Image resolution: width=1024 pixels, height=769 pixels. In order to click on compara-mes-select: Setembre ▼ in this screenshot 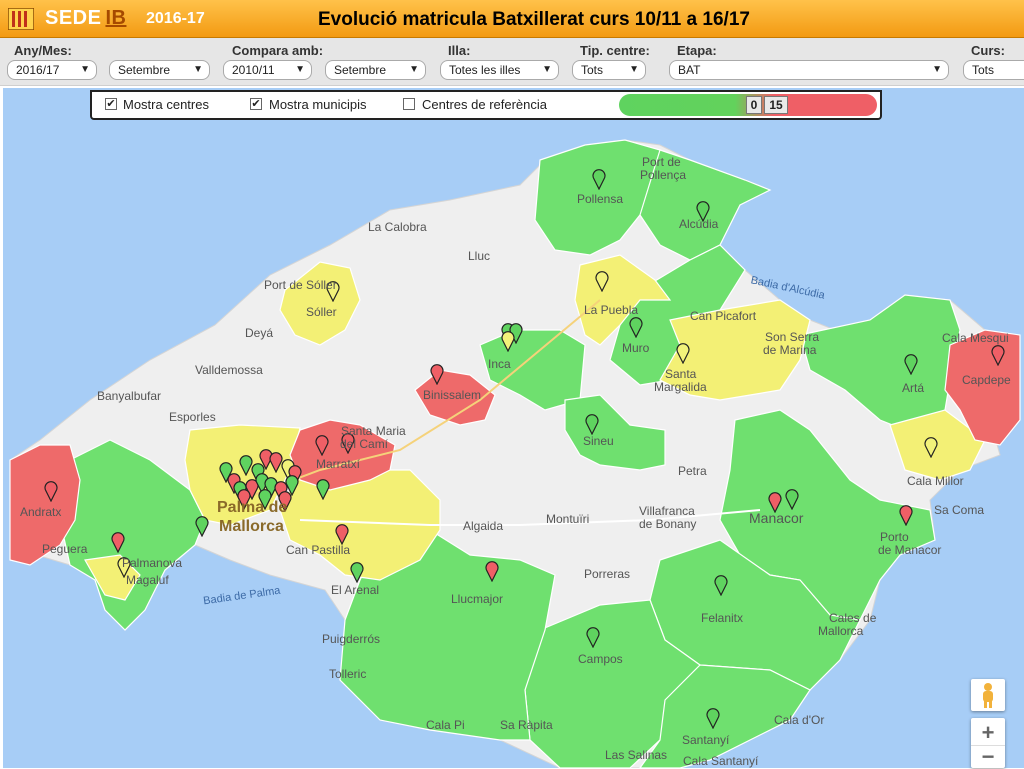, I will do `click(375, 70)`.